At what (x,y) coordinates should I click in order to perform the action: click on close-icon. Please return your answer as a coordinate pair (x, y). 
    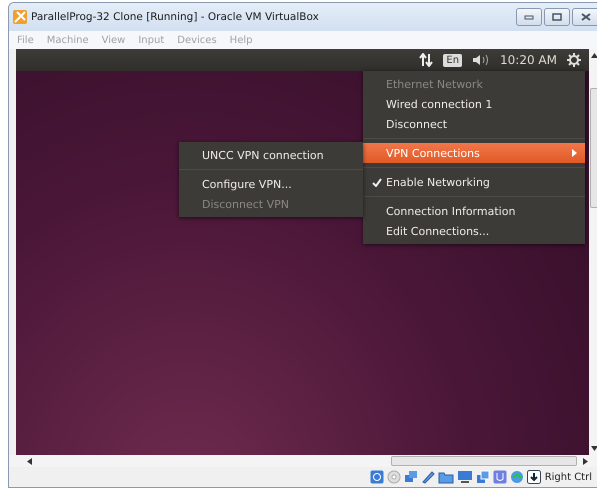
    Looking at the image, I should click on (586, 17).